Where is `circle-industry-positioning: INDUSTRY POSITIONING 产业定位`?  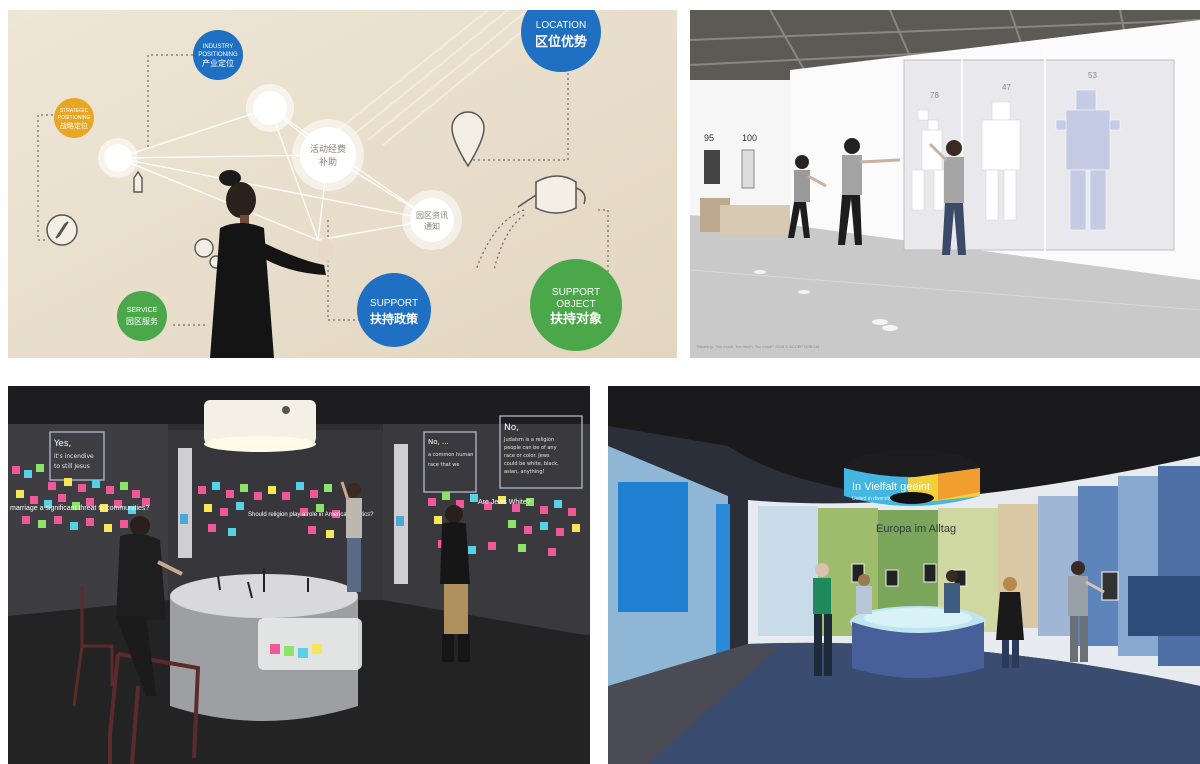 circle-industry-positioning: INDUSTRY POSITIONING 产业定位 is located at coordinates (218, 55).